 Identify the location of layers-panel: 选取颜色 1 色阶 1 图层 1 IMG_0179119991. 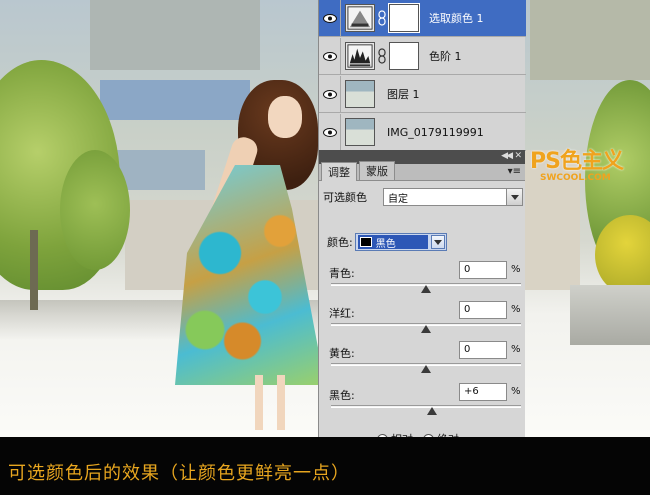
(422, 75).